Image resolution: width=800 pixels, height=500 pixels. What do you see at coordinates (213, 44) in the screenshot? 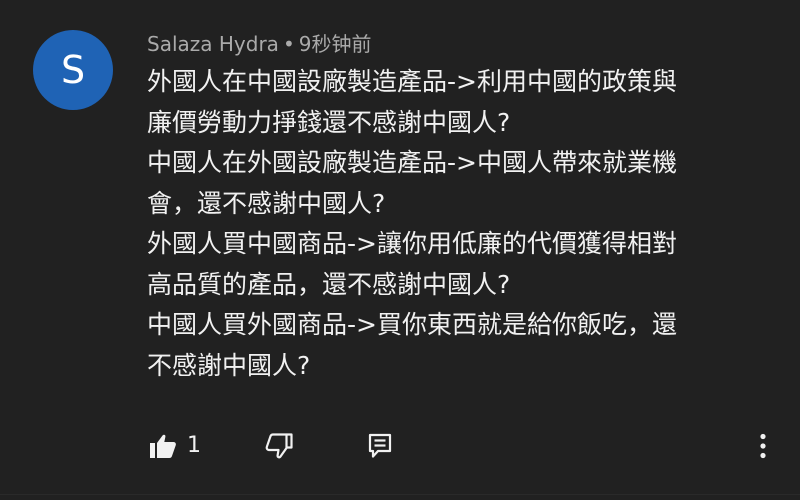
I see `author-name: Salaza Hydra` at bounding box center [213, 44].